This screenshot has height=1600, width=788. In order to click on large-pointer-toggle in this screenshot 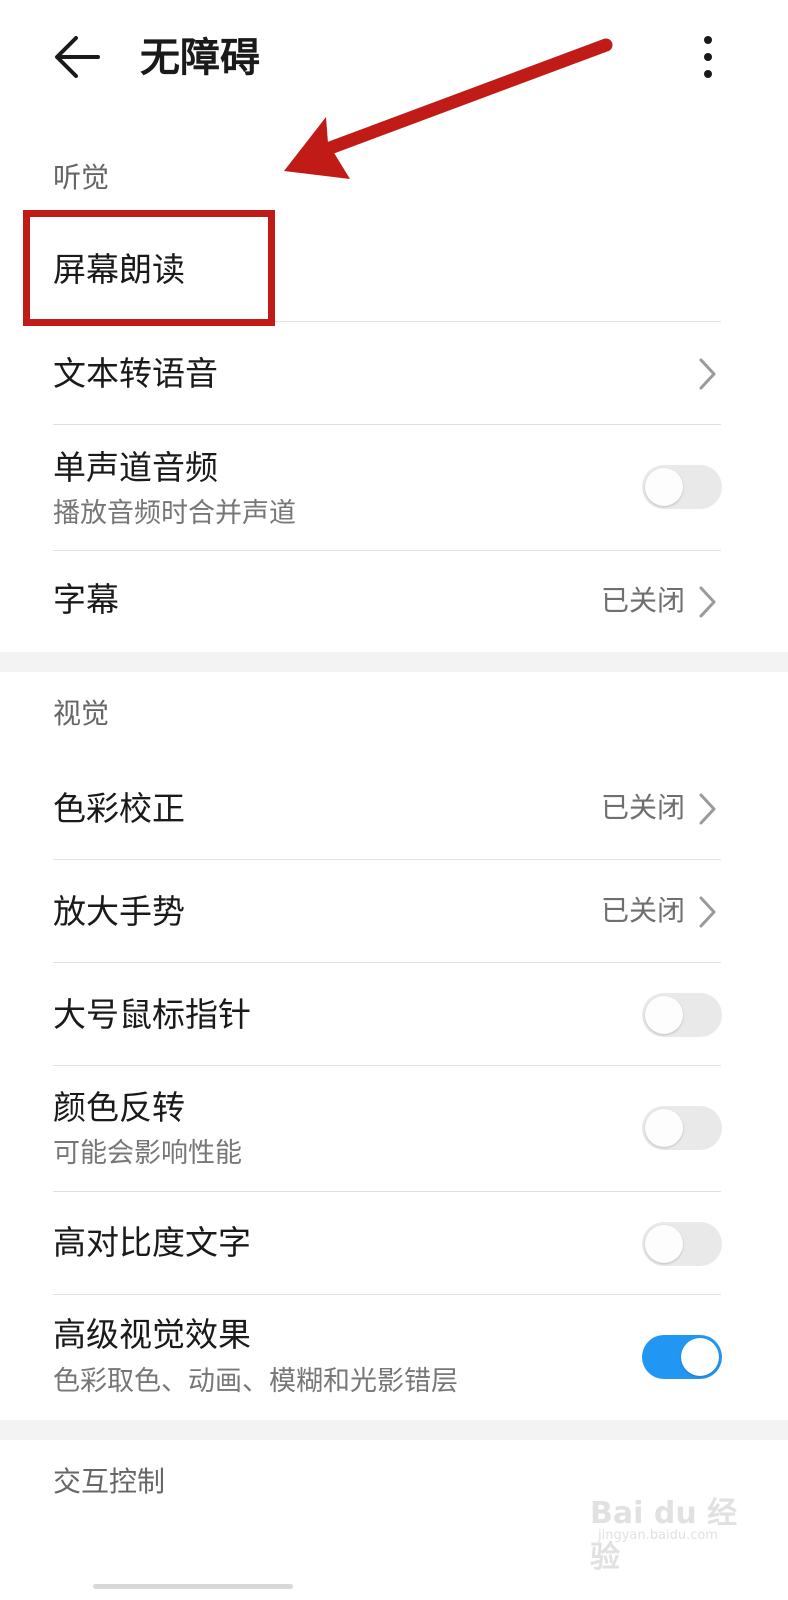, I will do `click(682, 1015)`.